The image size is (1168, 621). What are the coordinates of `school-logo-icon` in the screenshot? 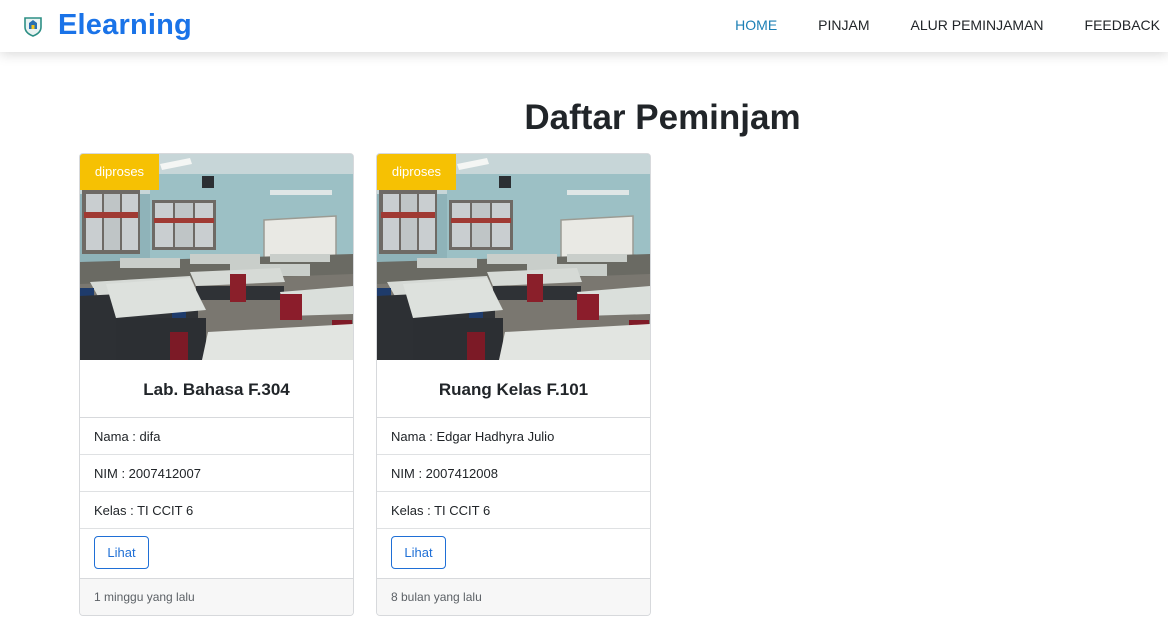 It's located at (33, 27).